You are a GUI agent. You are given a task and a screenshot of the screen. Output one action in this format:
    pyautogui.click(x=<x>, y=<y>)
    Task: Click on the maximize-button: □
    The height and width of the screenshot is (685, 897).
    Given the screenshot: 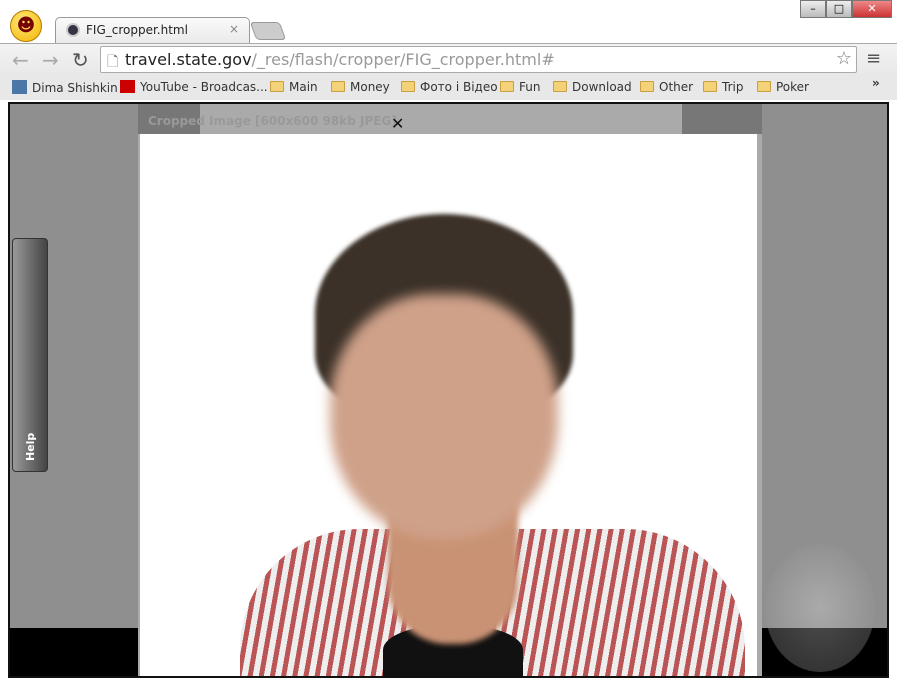 What is the action you would take?
    pyautogui.click(x=839, y=9)
    